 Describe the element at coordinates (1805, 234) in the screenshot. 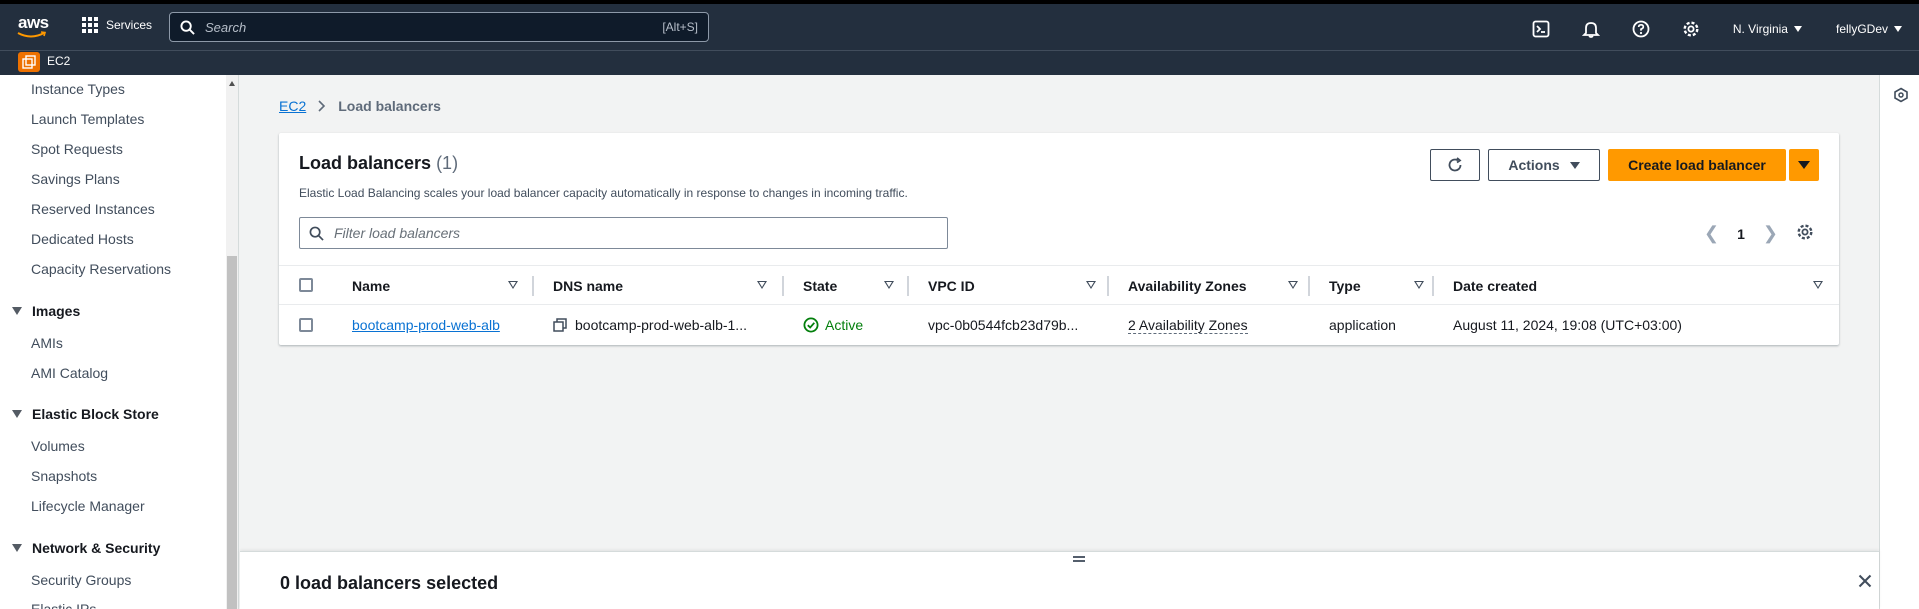

I see `table-preferences-button` at that location.